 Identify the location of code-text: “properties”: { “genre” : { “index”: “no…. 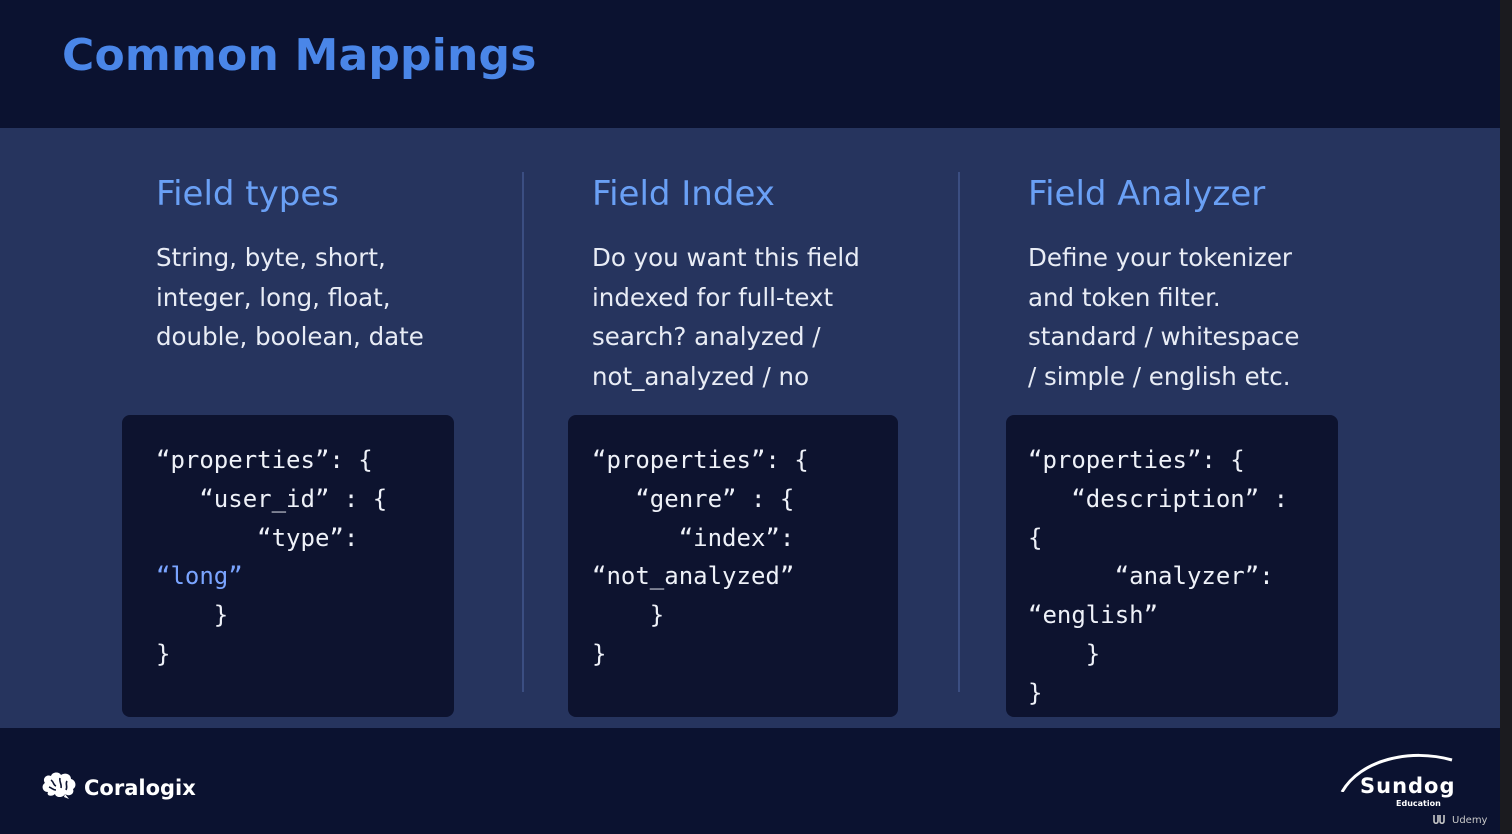
(700, 557).